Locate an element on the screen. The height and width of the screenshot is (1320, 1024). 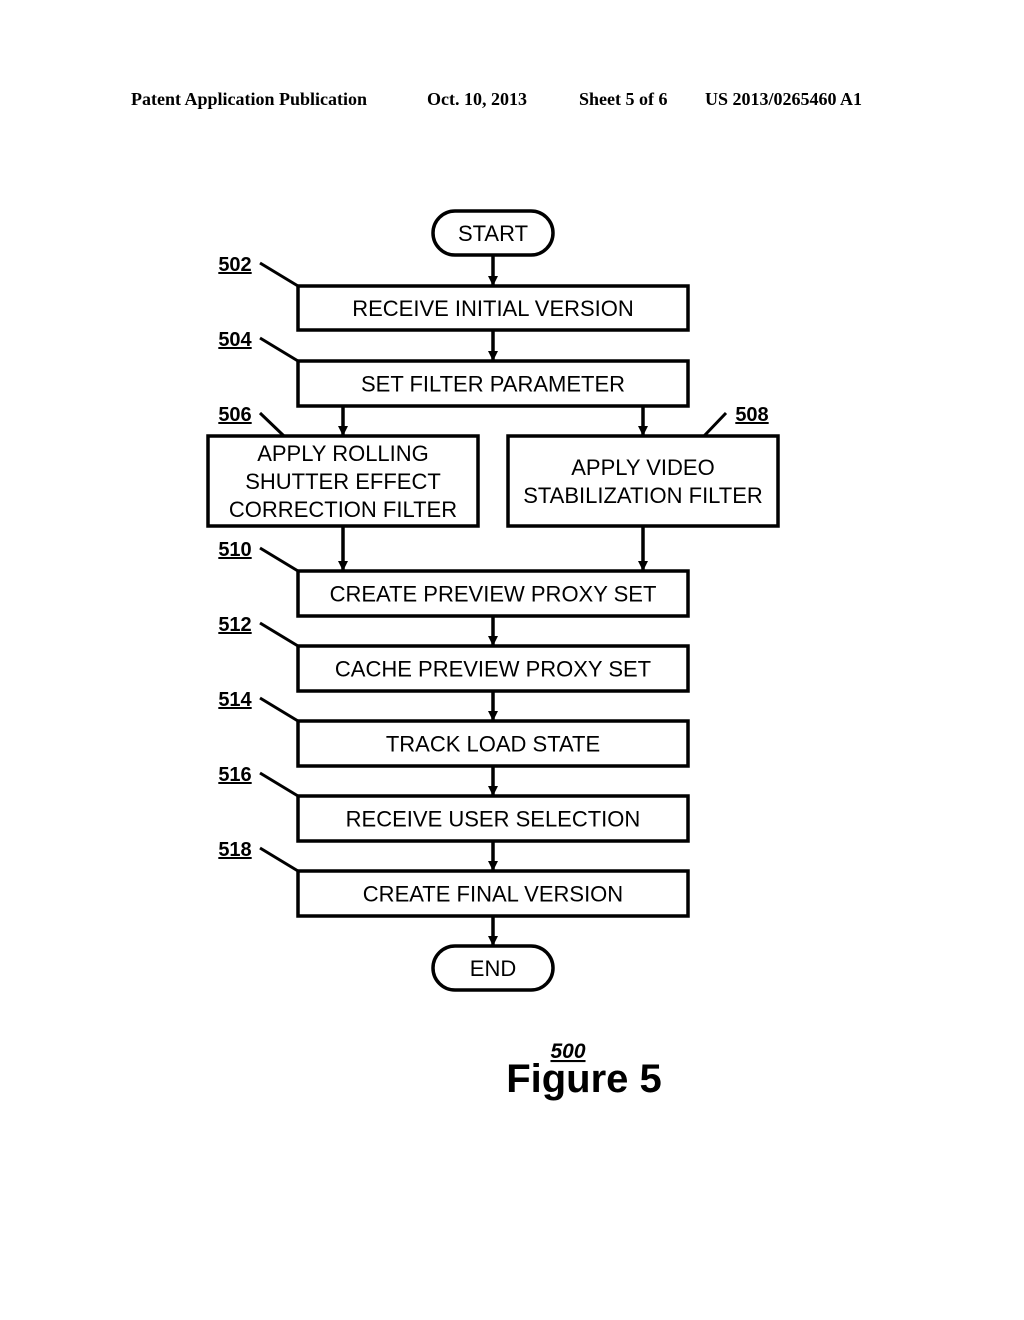
reference-numeral-512: 512 is located at coordinates (234, 625).